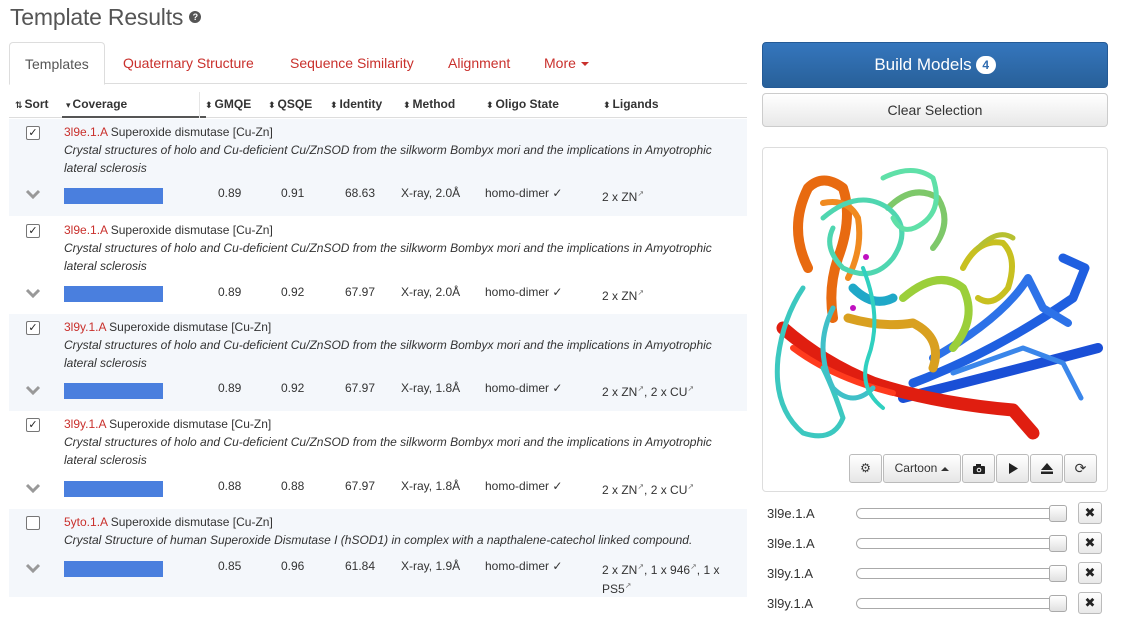 This screenshot has width=1122, height=624. What do you see at coordinates (431, 486) in the screenshot?
I see `method-value: X-ray, 1.8Å` at bounding box center [431, 486].